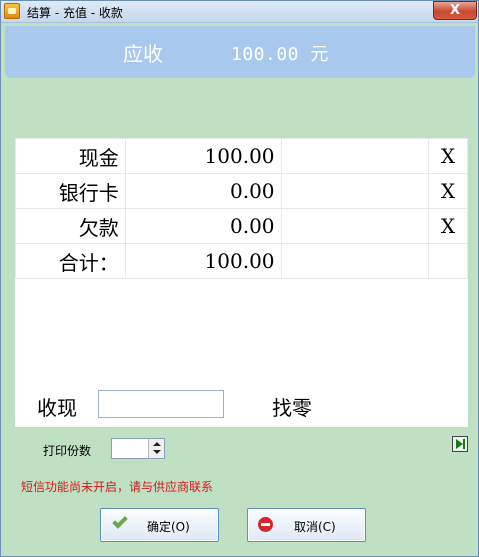  I want to click on print-copies-stepper, so click(138, 448).